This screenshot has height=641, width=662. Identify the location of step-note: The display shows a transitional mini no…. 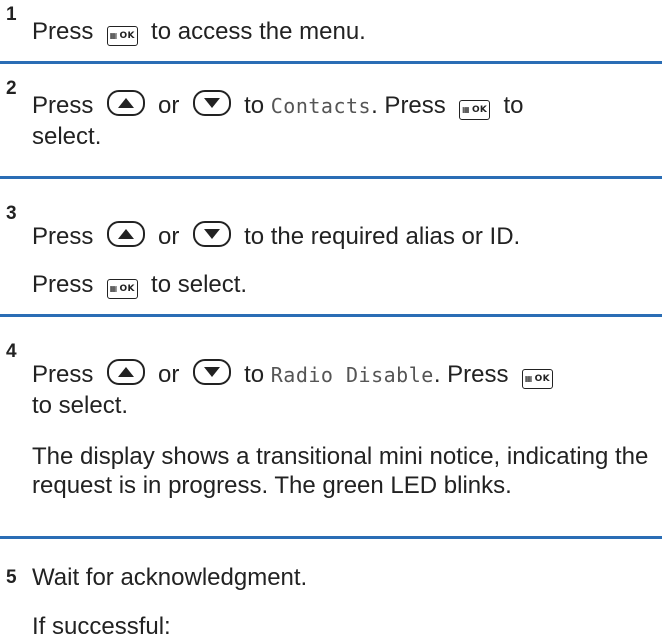
(340, 471).